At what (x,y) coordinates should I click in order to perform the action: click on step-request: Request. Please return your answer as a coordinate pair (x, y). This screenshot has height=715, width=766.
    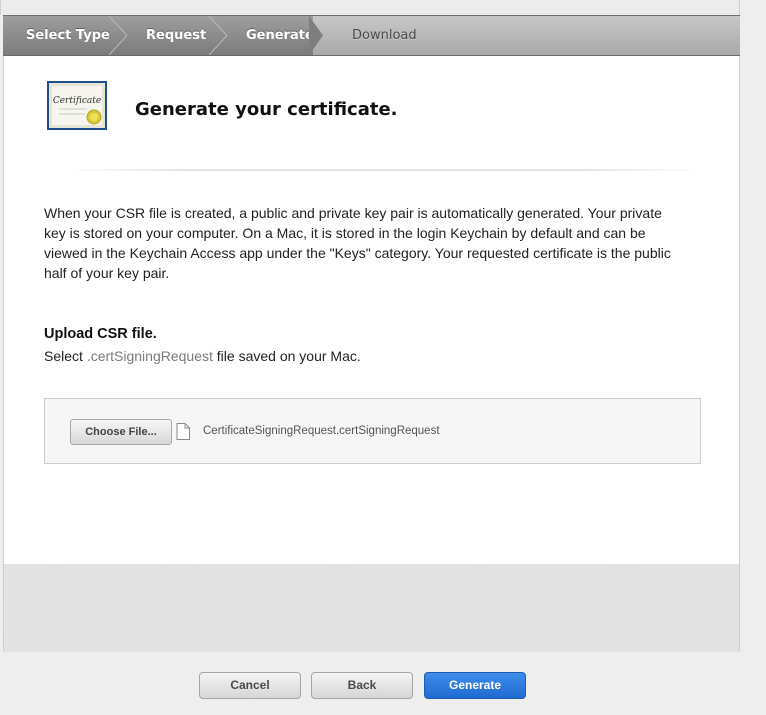
    Looking at the image, I should click on (176, 35).